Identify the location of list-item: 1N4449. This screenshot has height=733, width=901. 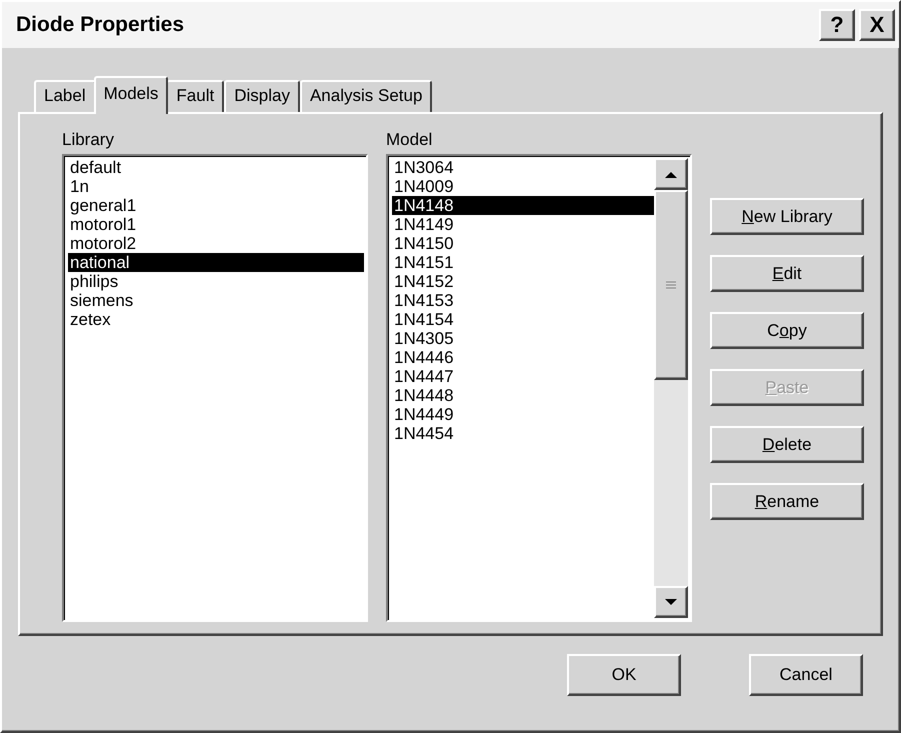
(523, 414).